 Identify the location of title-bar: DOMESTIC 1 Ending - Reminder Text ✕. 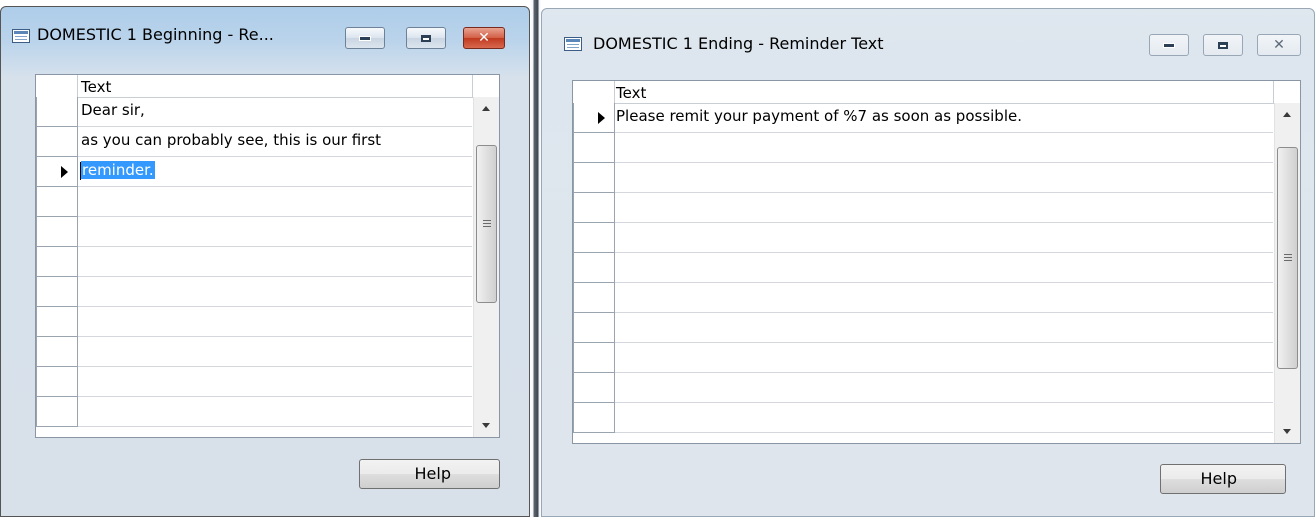
(928, 32).